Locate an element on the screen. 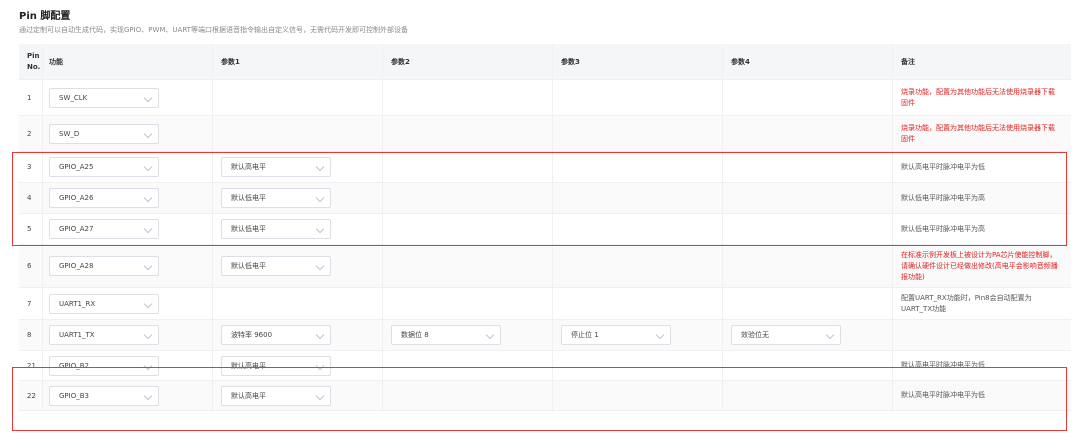 This screenshot has height=436, width=1080. param1-select: 波特率 9600 is located at coordinates (276, 335).